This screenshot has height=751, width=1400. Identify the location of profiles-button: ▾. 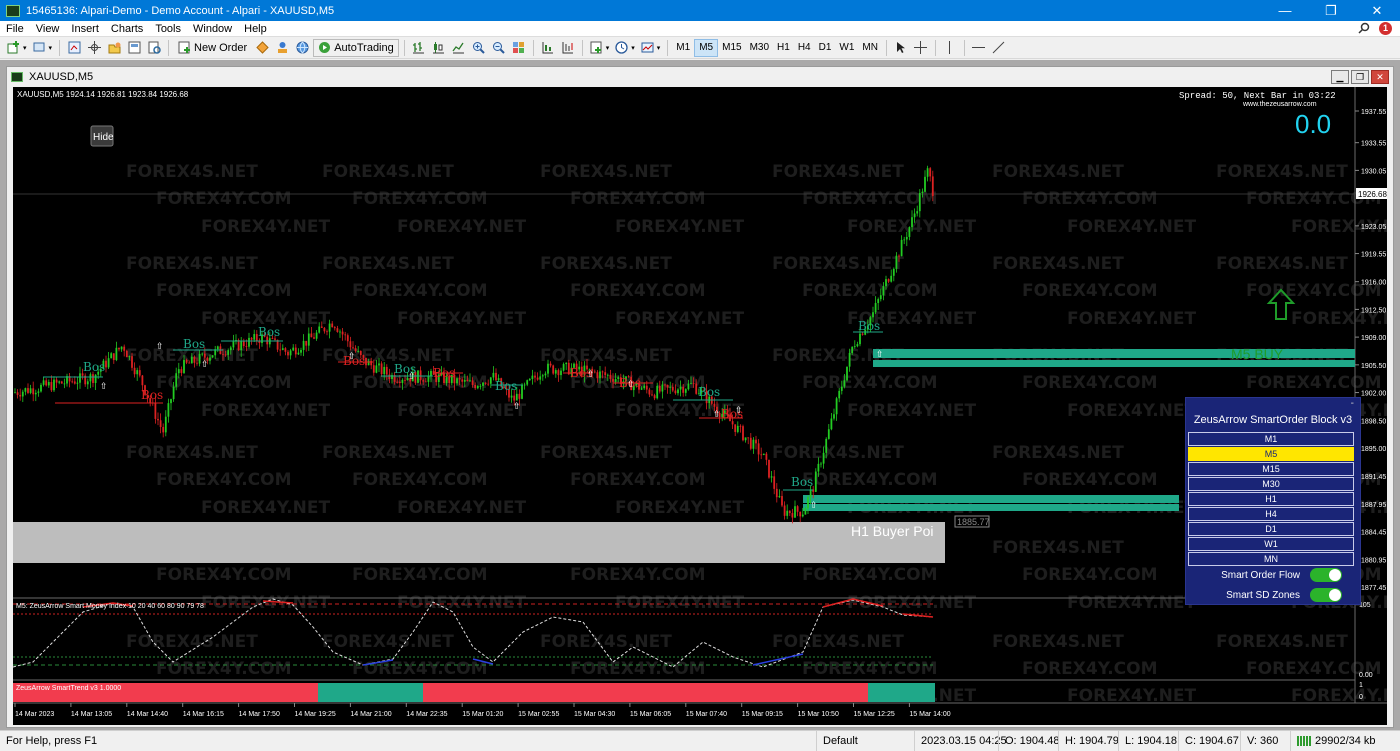
(43, 48).